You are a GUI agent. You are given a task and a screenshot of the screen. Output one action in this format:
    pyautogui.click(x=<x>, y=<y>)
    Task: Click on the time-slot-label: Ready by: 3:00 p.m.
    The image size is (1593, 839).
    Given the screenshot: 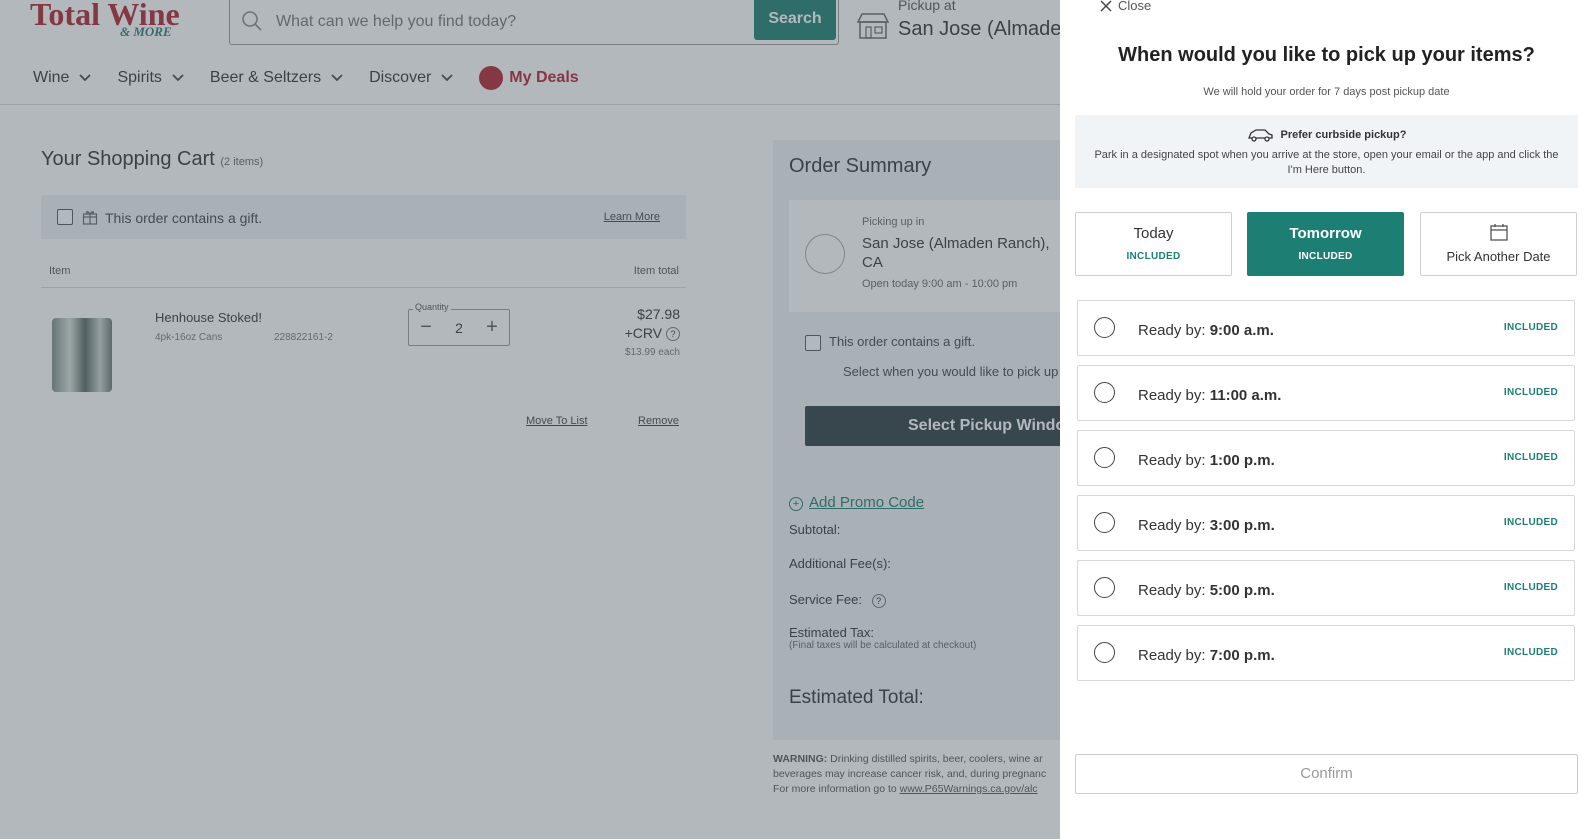 What is the action you would take?
    pyautogui.click(x=1206, y=525)
    